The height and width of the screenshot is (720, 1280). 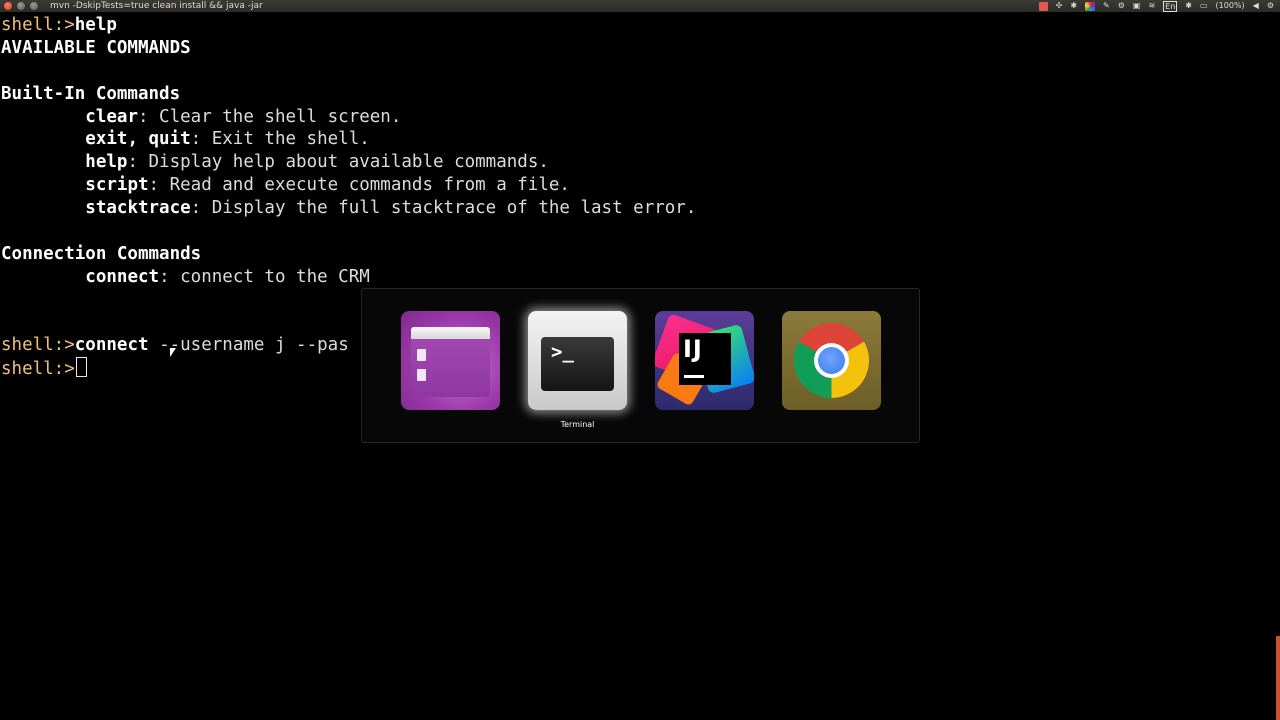 I want to click on volume-icon: ◀, so click(x=1256, y=6).